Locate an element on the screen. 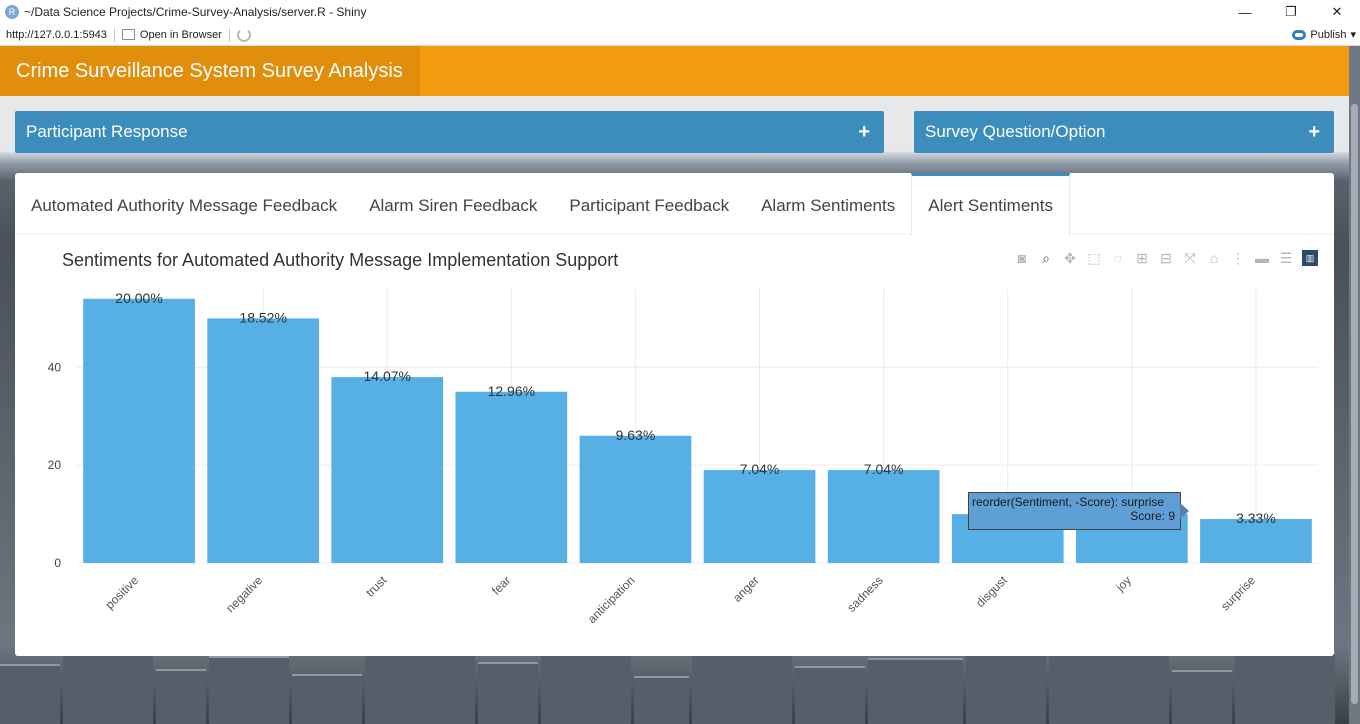 The height and width of the screenshot is (724, 1360). x-tick-label: disgust is located at coordinates (991, 591).